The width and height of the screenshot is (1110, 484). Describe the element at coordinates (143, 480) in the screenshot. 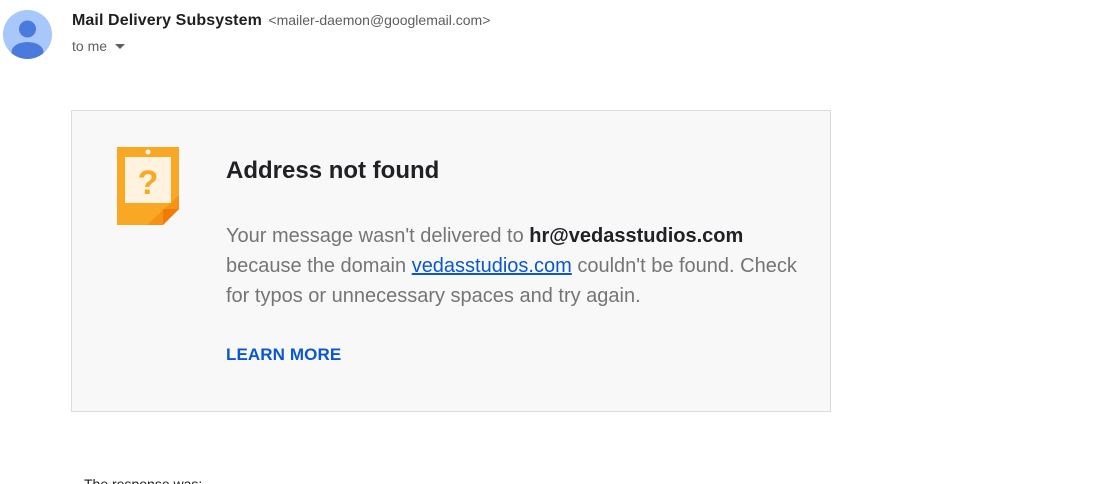

I see `response-label: The response was:` at that location.